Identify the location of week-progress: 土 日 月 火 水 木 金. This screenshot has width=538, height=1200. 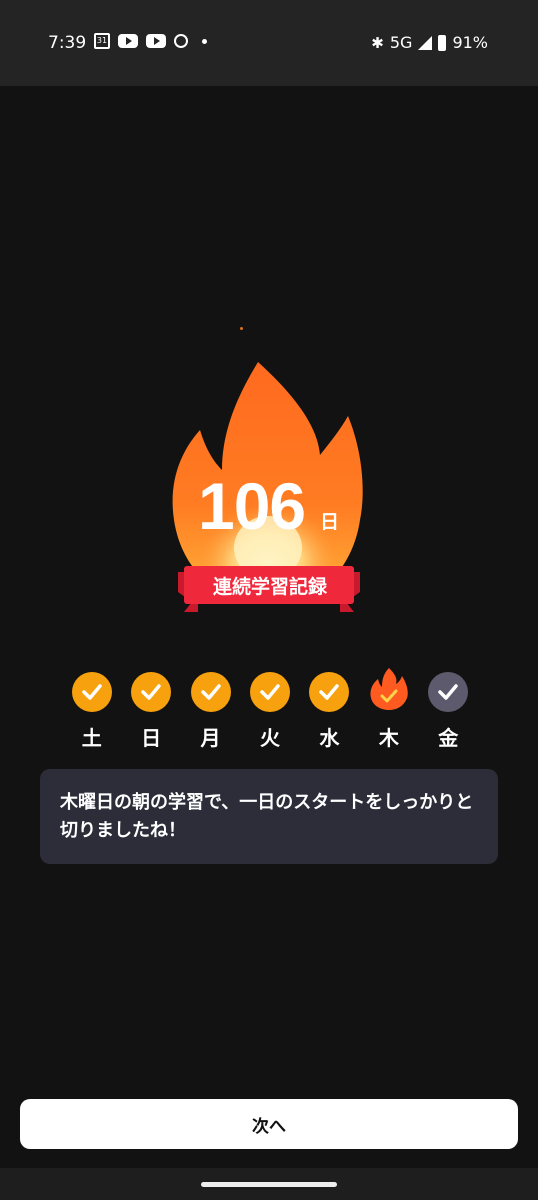
(270, 709).